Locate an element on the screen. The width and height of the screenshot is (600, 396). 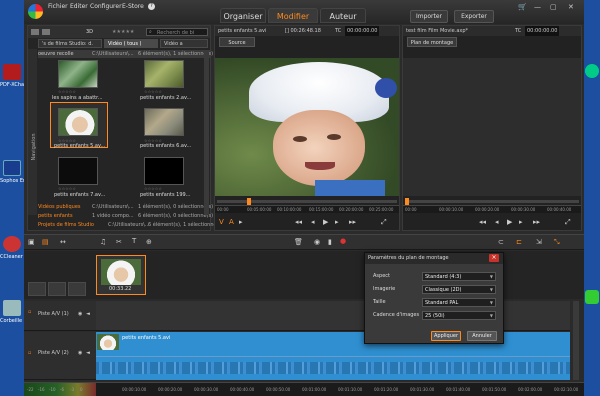
timeline-delete-icon: 🗑 is located at coordinates (298, 242).